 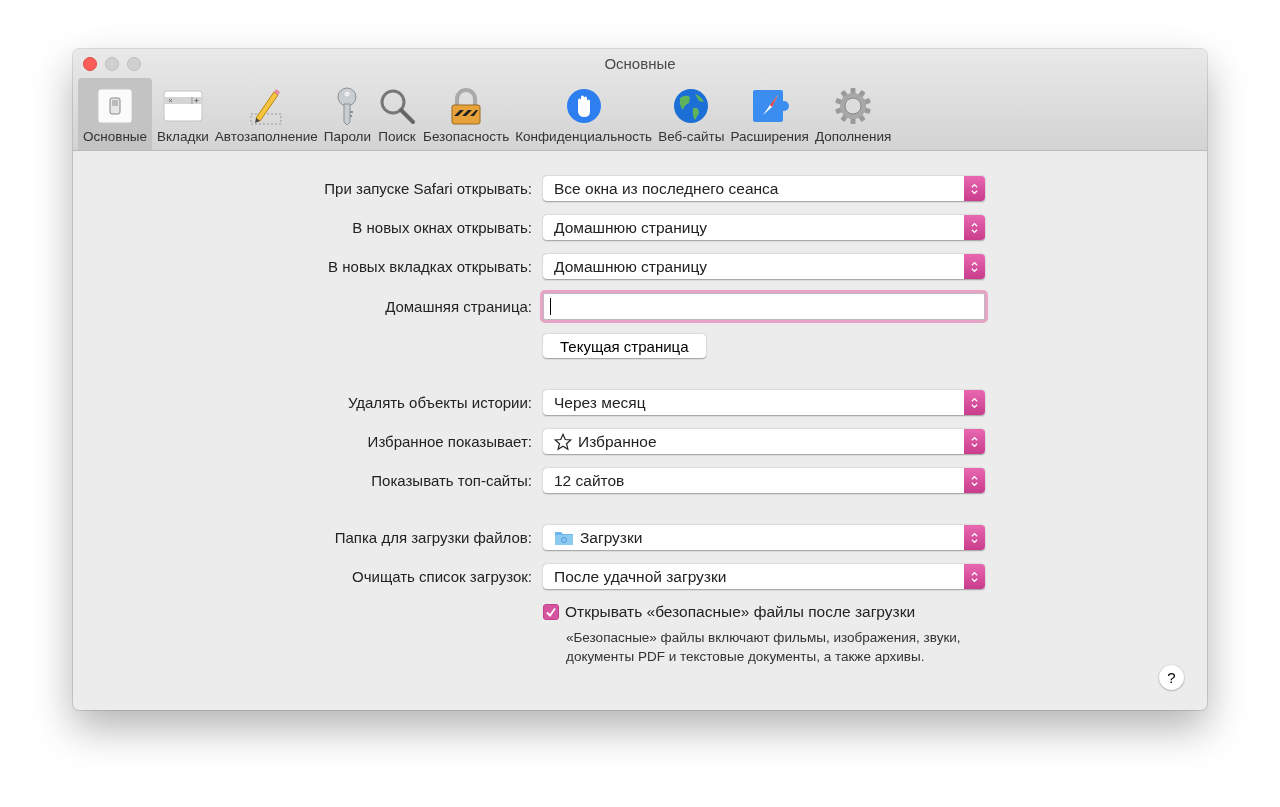 What do you see at coordinates (584, 114) in the screenshot?
I see `toolbar-tab: Конфиденциальность` at bounding box center [584, 114].